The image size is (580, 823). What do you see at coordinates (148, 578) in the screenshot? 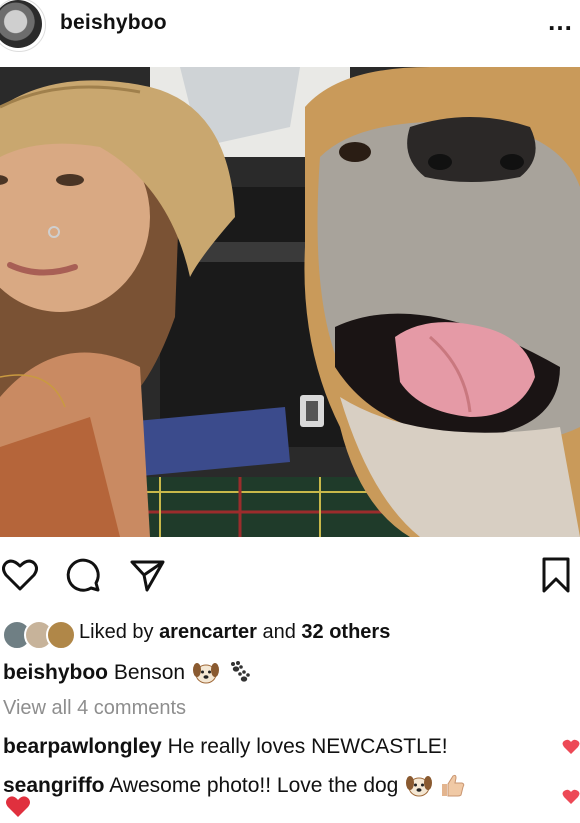
I see `paper-plane-icon` at bounding box center [148, 578].